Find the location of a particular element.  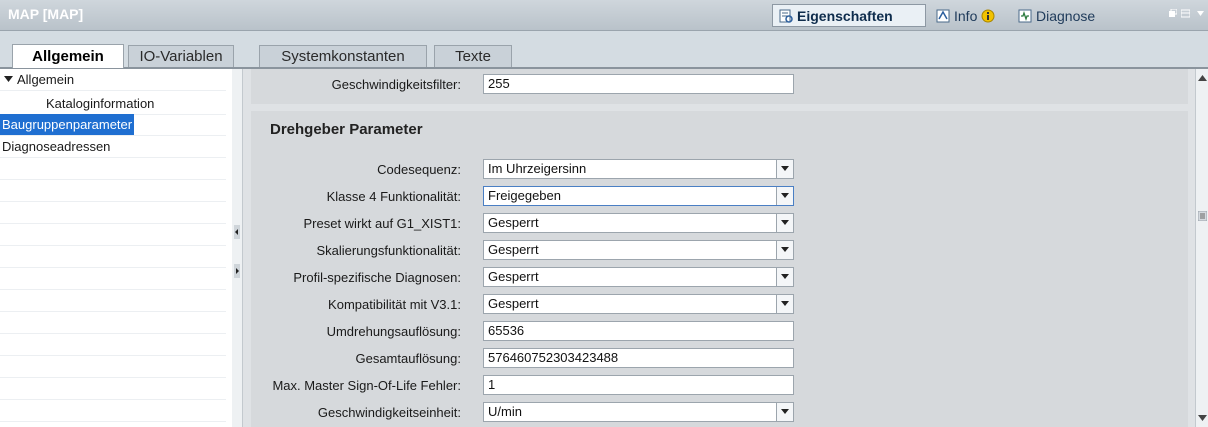

tab-diagnose: Diagnose is located at coordinates (1057, 15).